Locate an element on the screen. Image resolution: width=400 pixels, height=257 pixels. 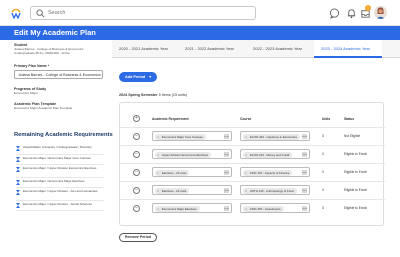
requirement-selector: × Economics Major Core Courses is located at coordinates (192, 136).